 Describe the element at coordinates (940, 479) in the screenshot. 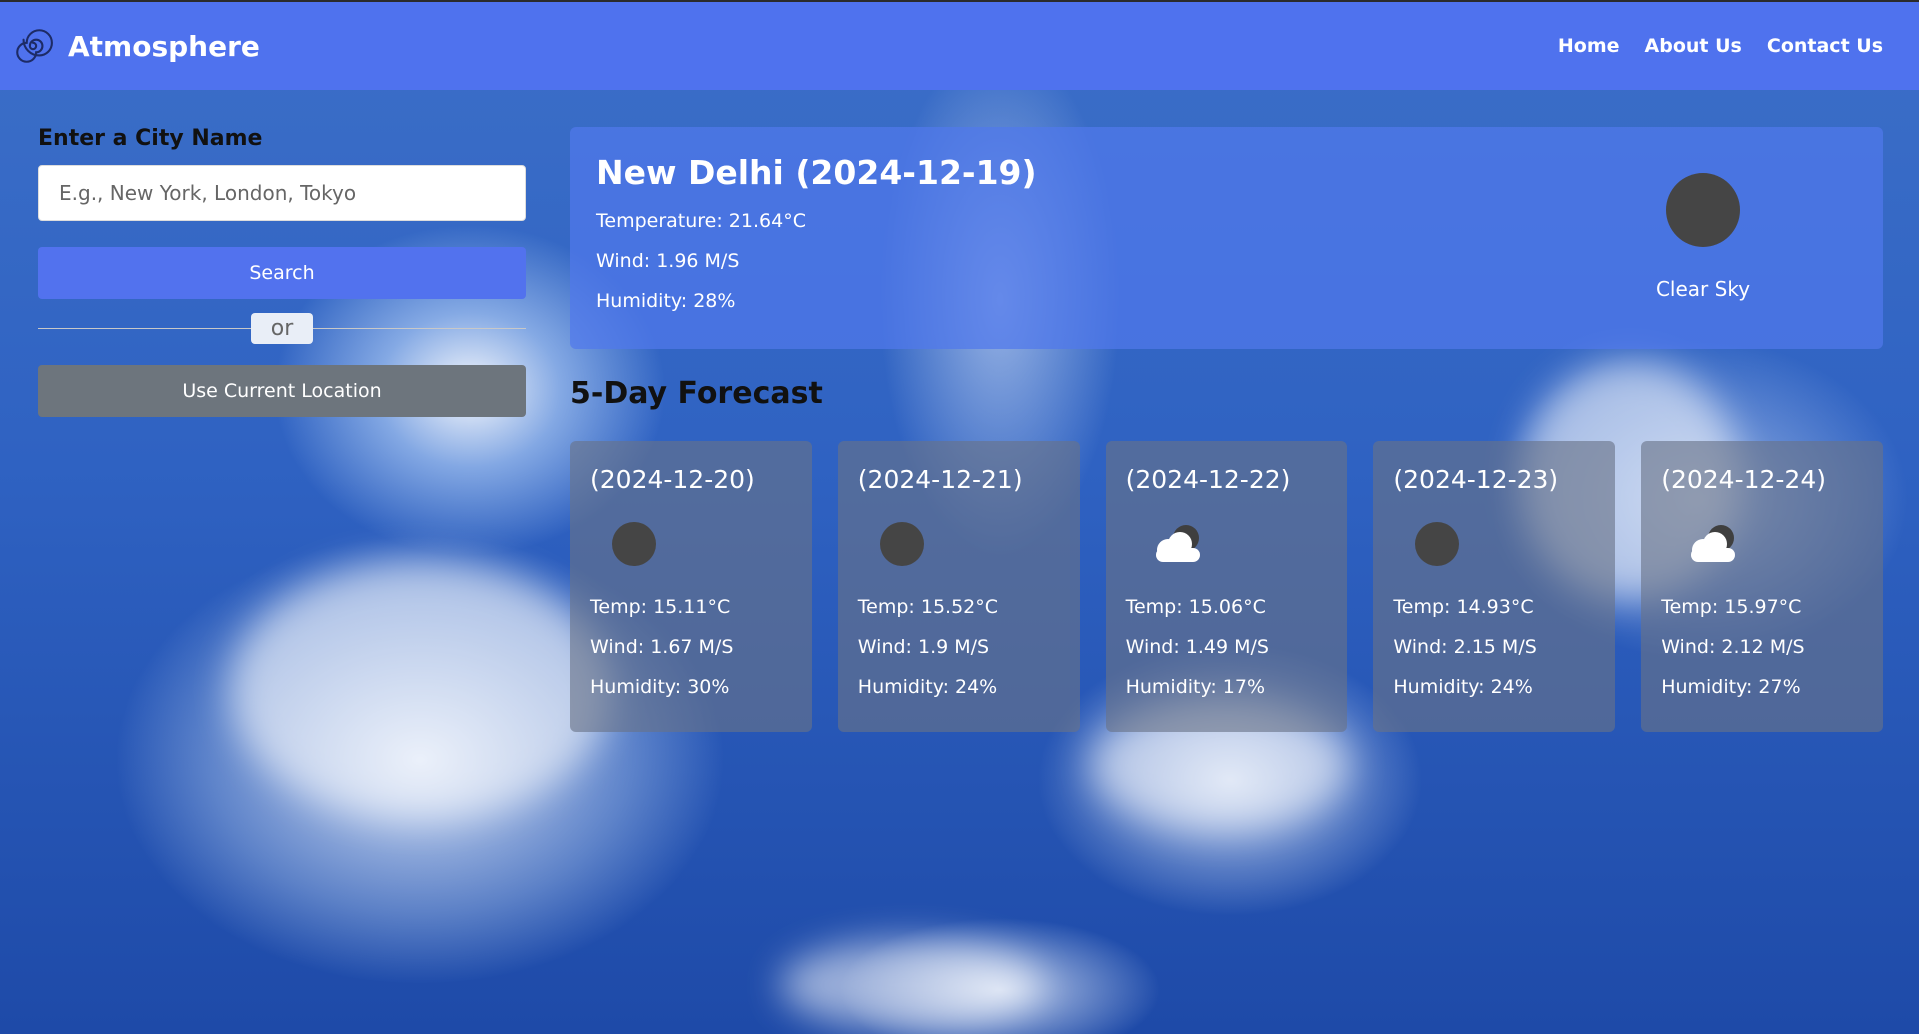

I see `forecast-date: (2024-12-21)` at that location.